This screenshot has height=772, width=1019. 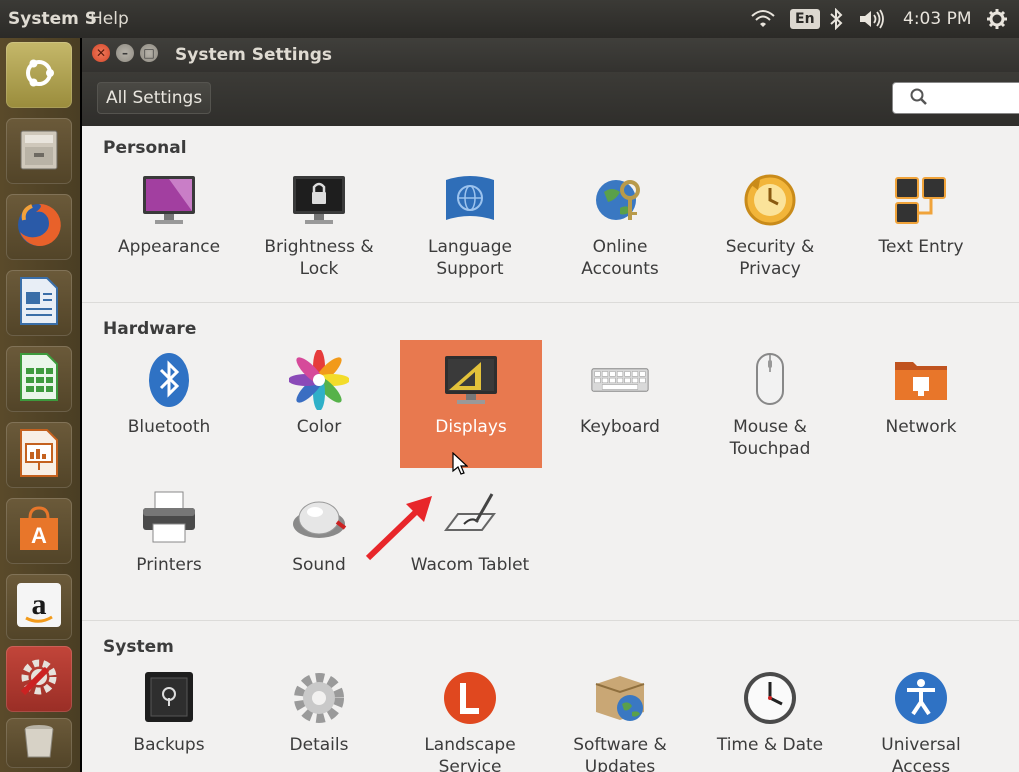 I want to click on sound-knob-icon, so click(x=319, y=518).